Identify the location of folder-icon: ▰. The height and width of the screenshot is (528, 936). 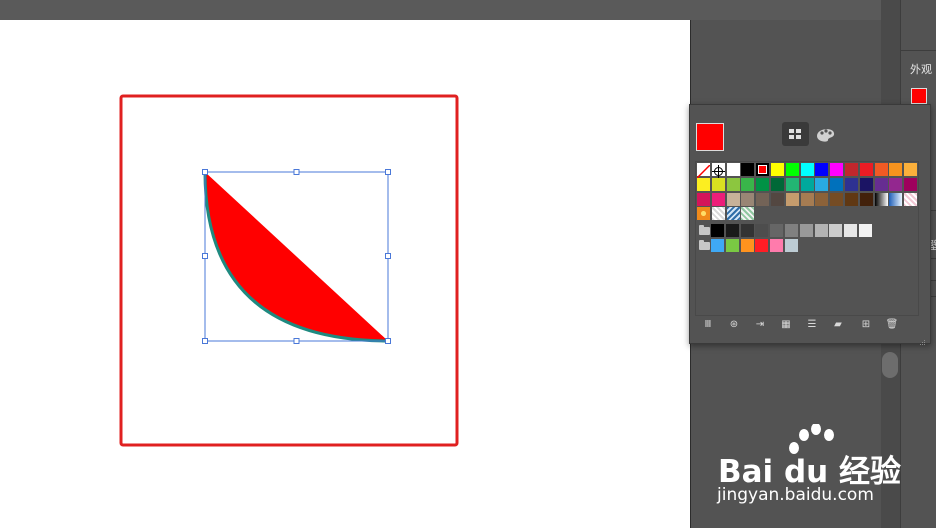
(838, 325).